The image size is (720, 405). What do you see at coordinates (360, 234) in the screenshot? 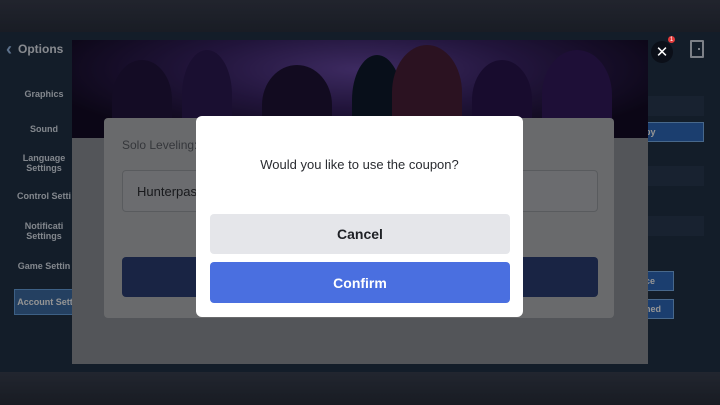
I see `cancel-button: Cancel` at bounding box center [360, 234].